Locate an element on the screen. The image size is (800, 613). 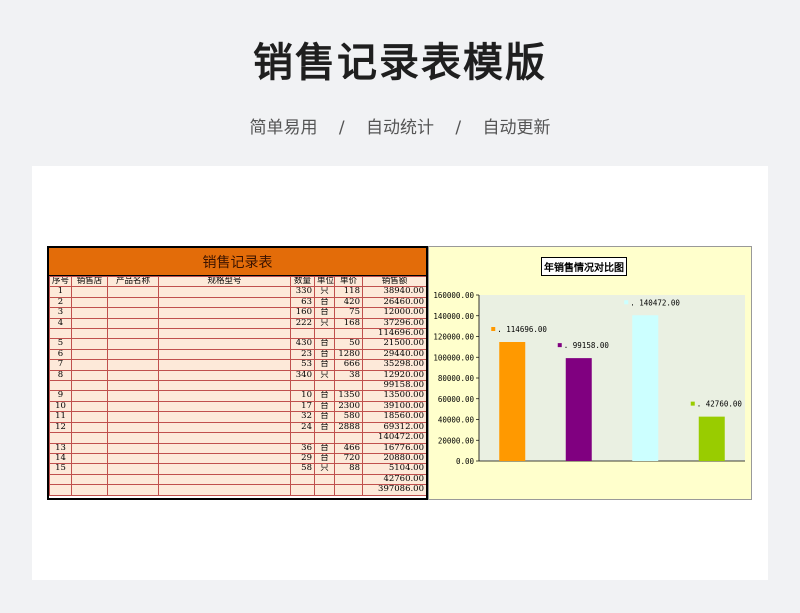
table-cell: 18560.00 is located at coordinates (394, 417).